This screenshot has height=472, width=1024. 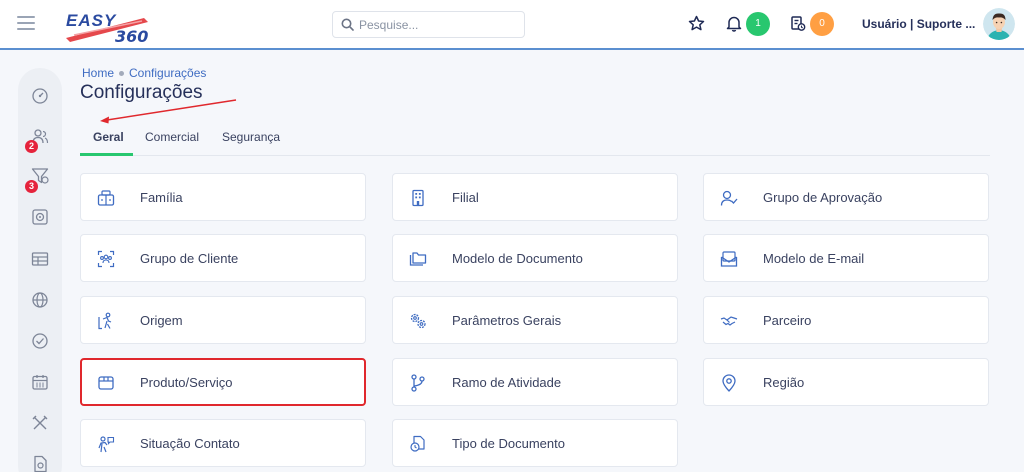 I want to click on card-modelo-de-documento: Modelo de Documento, so click(x=535, y=258).